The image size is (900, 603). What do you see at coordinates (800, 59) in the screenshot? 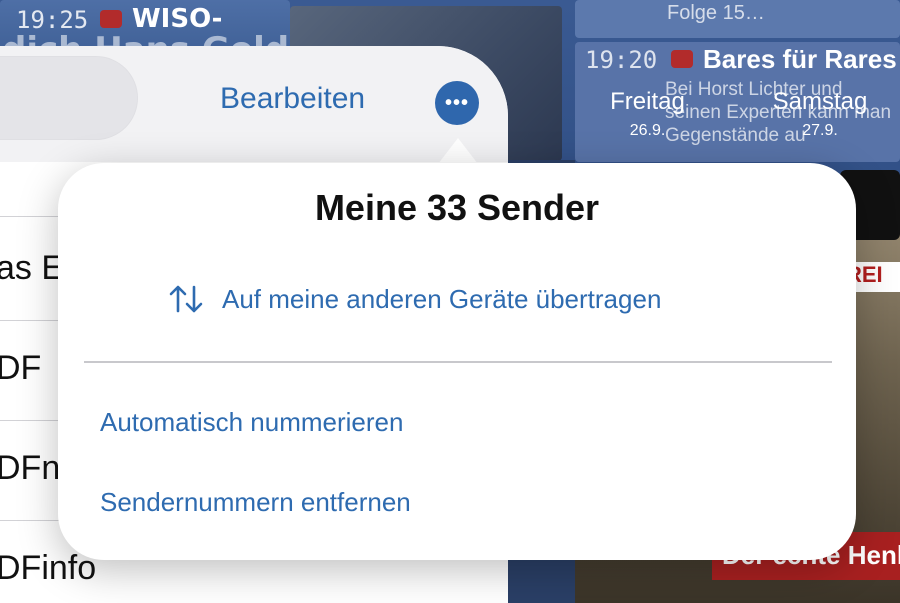
I see `program-title: Bares für Rares` at bounding box center [800, 59].